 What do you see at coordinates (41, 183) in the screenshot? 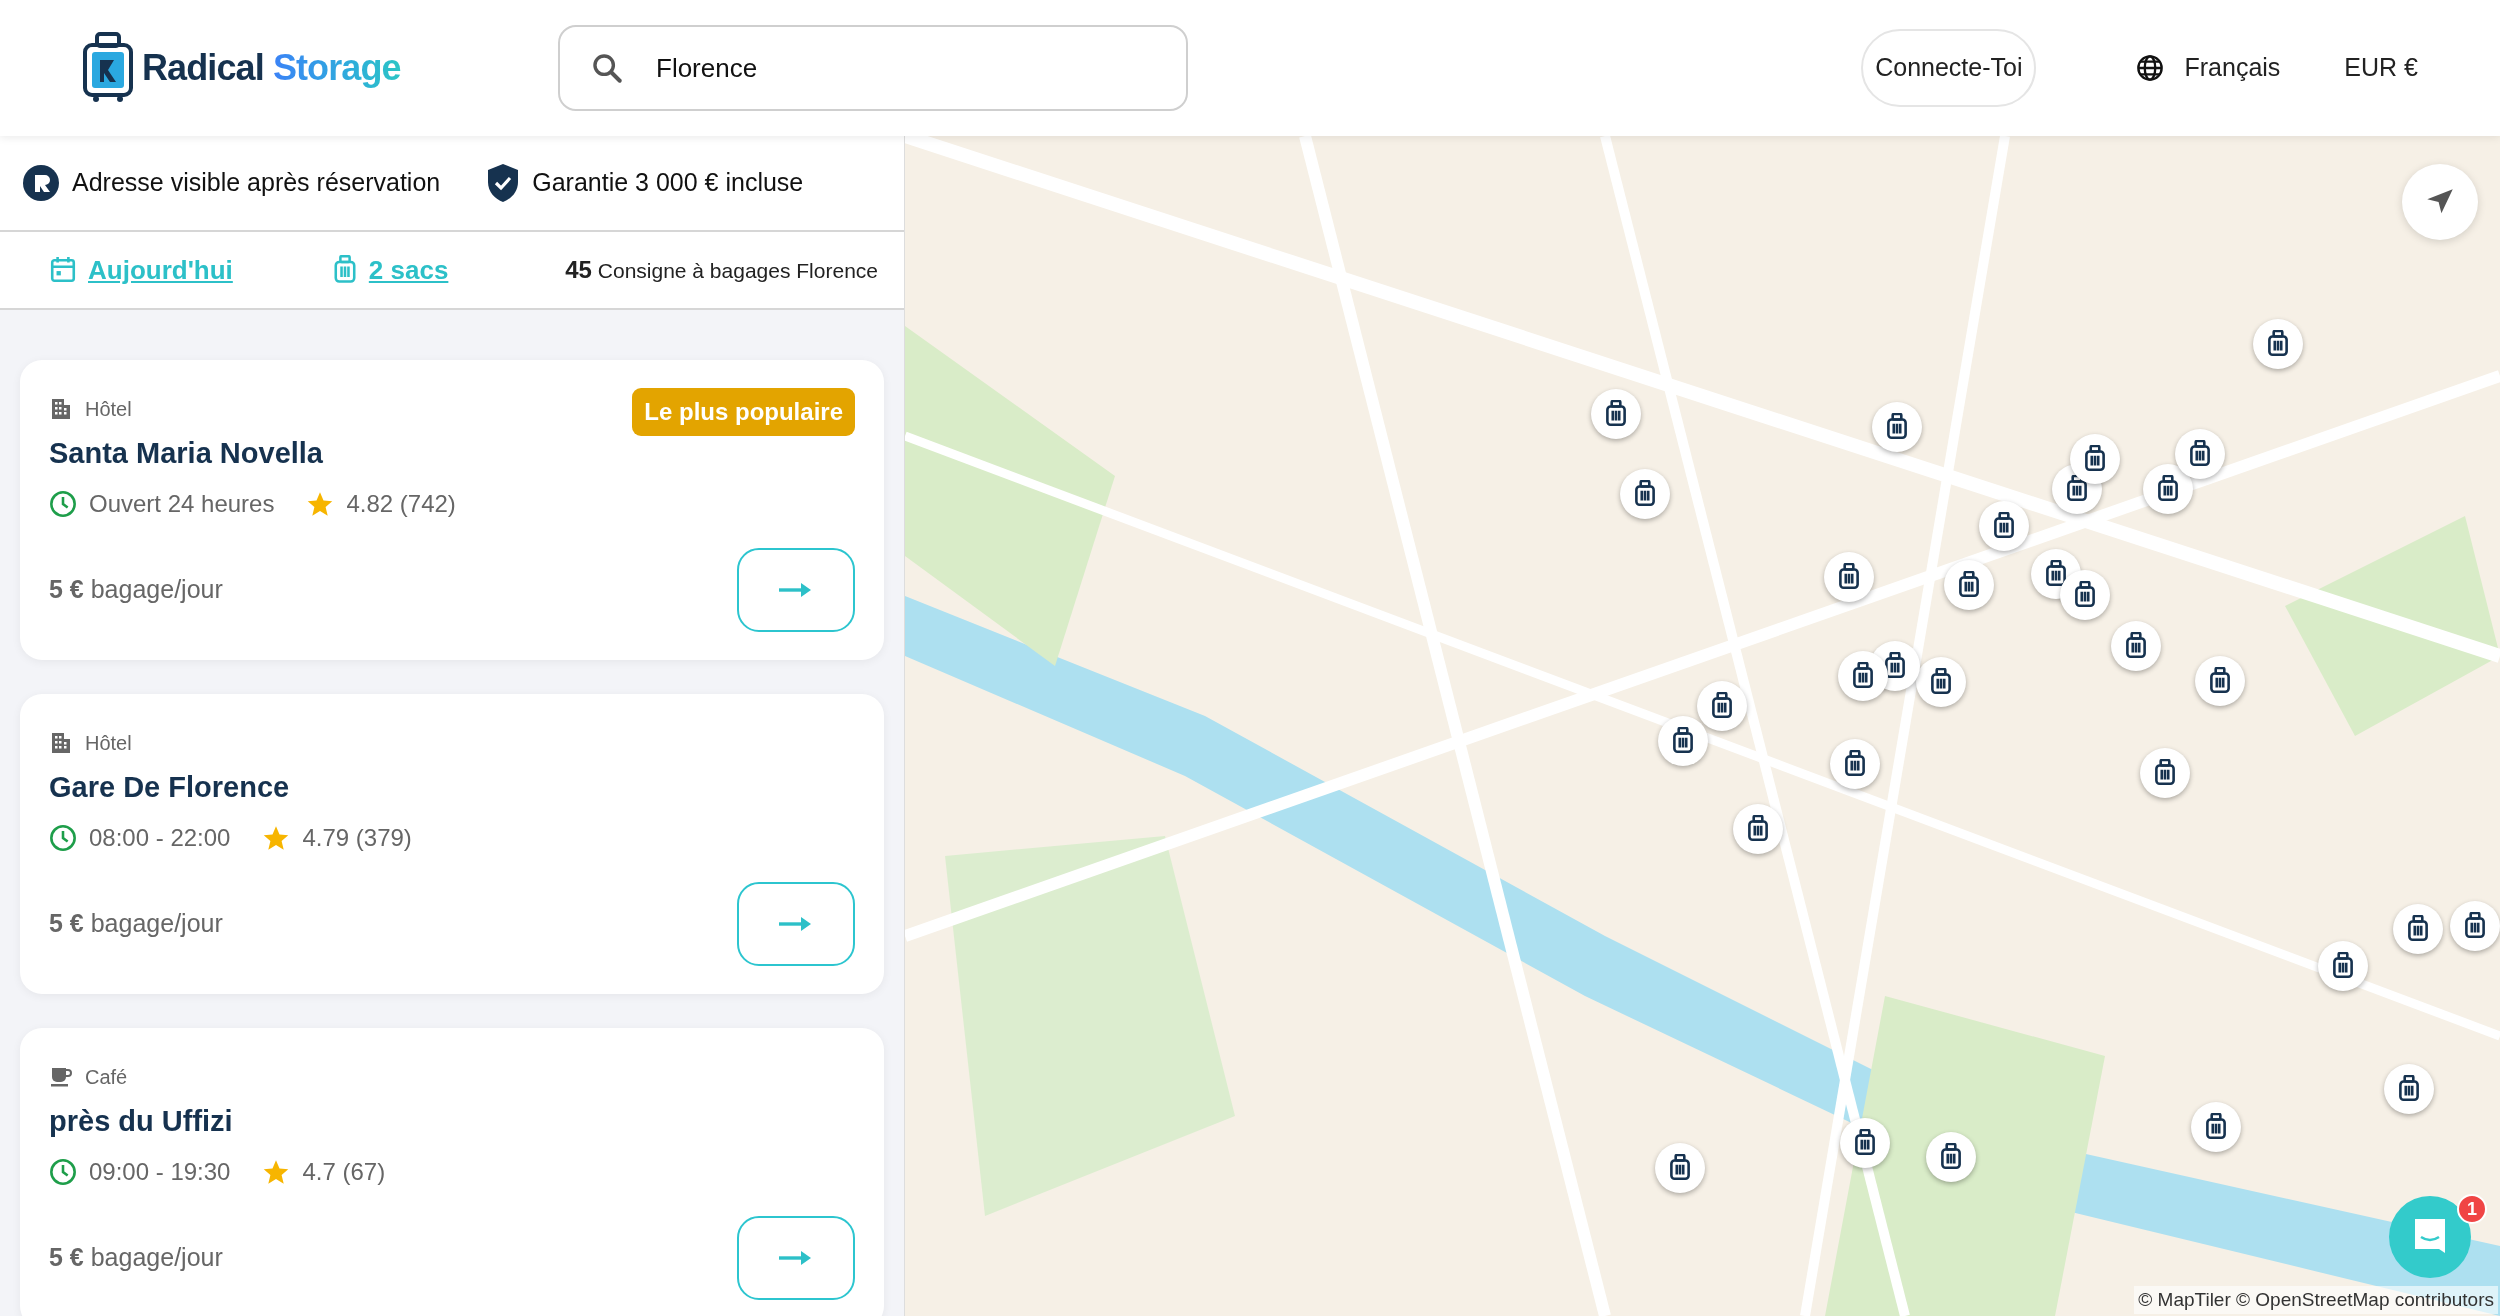
I see `marker-icon` at bounding box center [41, 183].